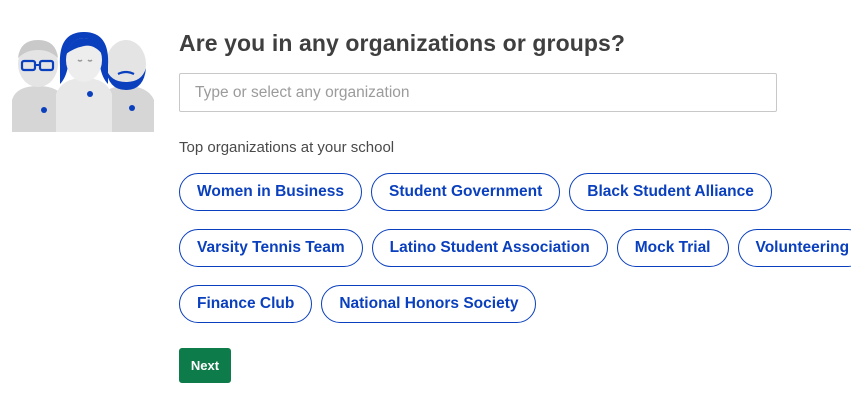 This screenshot has height=408, width=851. Describe the element at coordinates (670, 192) in the screenshot. I see `chip-black-student-alliance: Black Student Alliance` at that location.